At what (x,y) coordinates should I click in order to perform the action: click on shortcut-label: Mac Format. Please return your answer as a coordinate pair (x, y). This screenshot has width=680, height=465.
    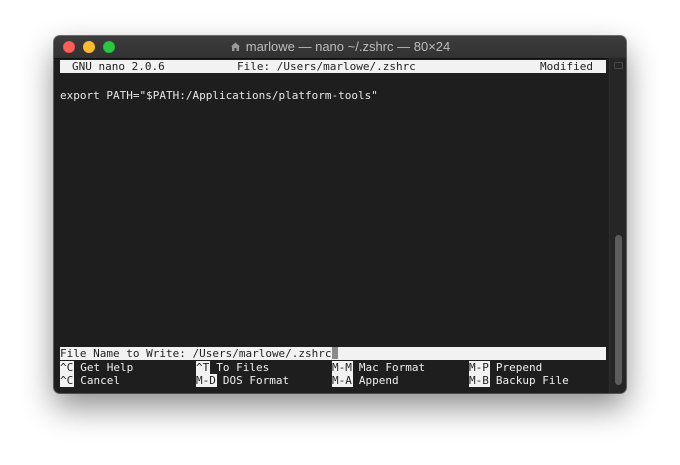
    Looking at the image, I should click on (392, 367).